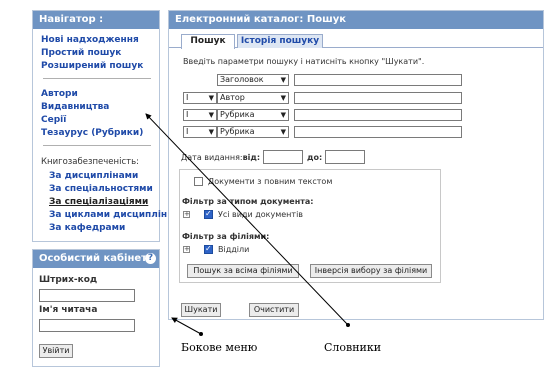  What do you see at coordinates (353, 347) in the screenshot?
I see `dictionaries-caption: Словники` at bounding box center [353, 347].